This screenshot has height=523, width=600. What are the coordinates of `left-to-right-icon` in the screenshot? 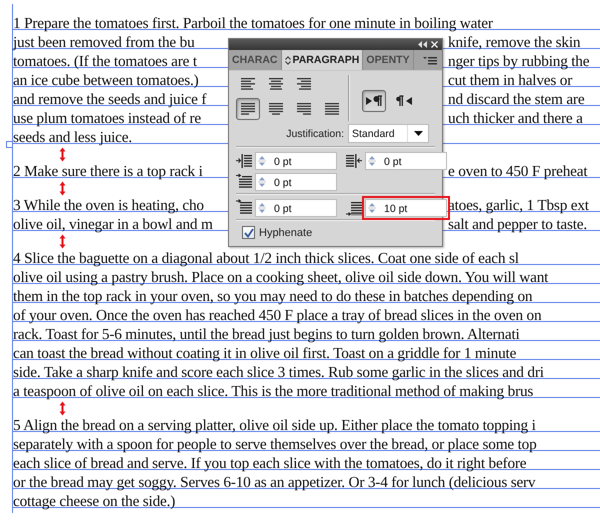 It's located at (374, 101).